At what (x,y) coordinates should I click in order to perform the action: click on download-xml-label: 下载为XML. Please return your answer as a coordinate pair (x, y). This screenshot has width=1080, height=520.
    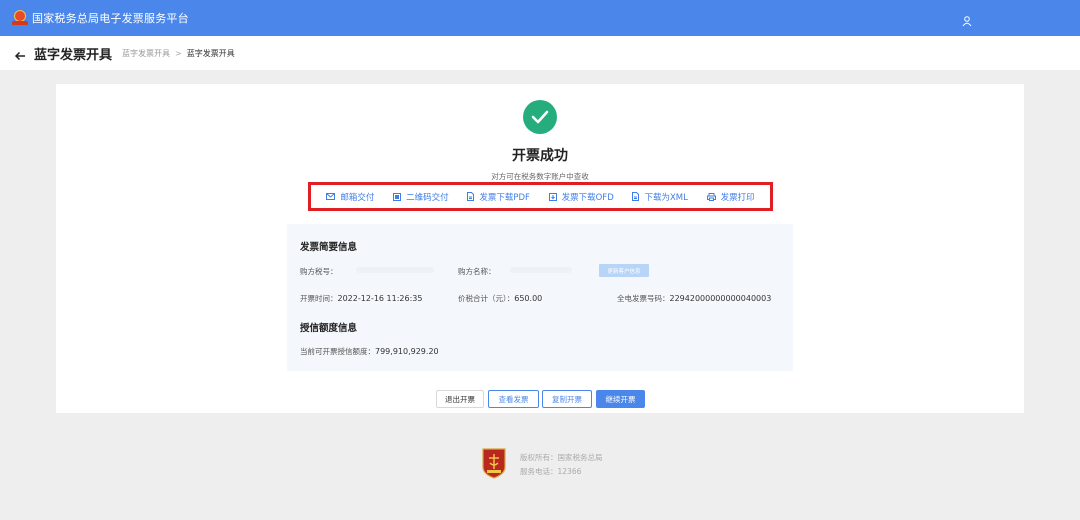
    Looking at the image, I should click on (666, 197).